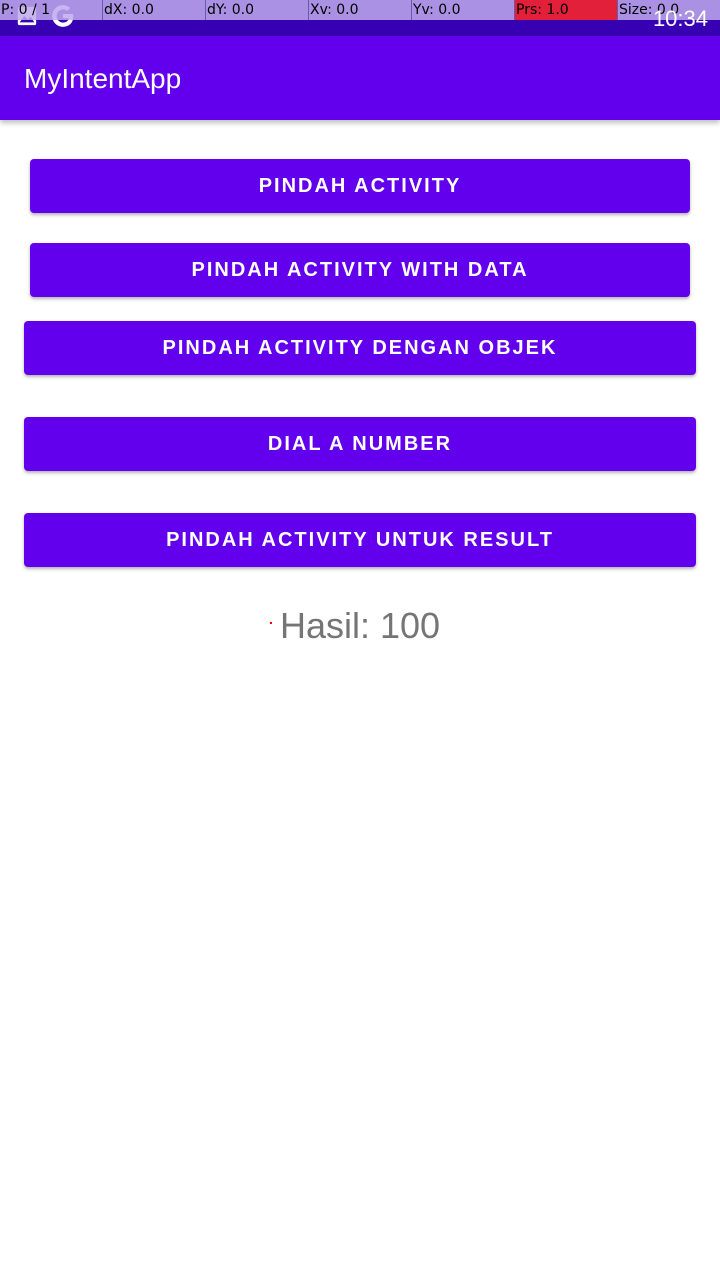 This screenshot has height=1280, width=720. I want to click on dial-number-button: DIAL A NUMBER, so click(360, 444).